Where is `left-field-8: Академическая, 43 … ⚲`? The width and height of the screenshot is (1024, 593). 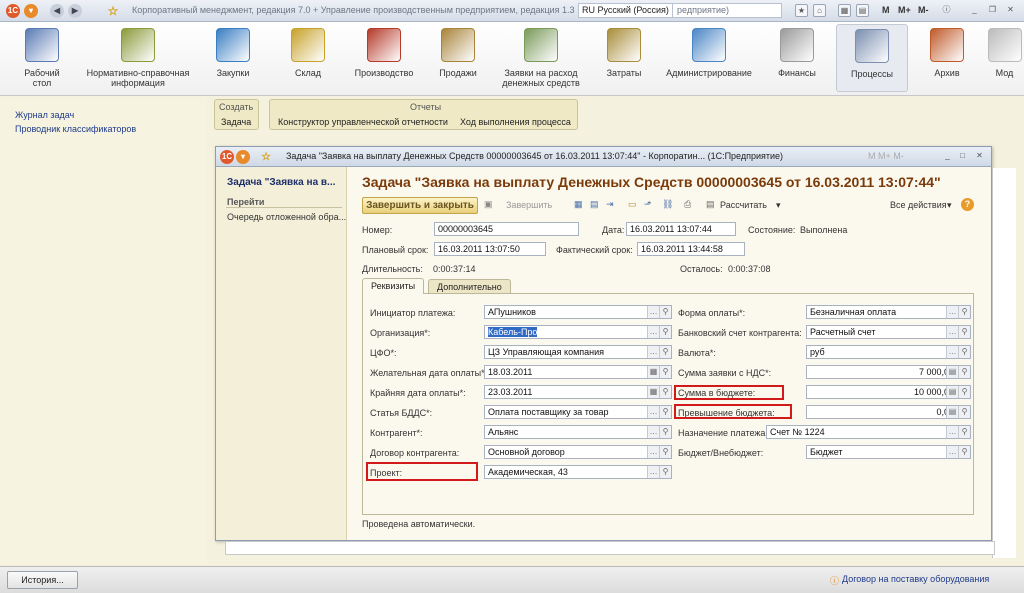
left-field-8: Академическая, 43 … ⚲ is located at coordinates (578, 472).